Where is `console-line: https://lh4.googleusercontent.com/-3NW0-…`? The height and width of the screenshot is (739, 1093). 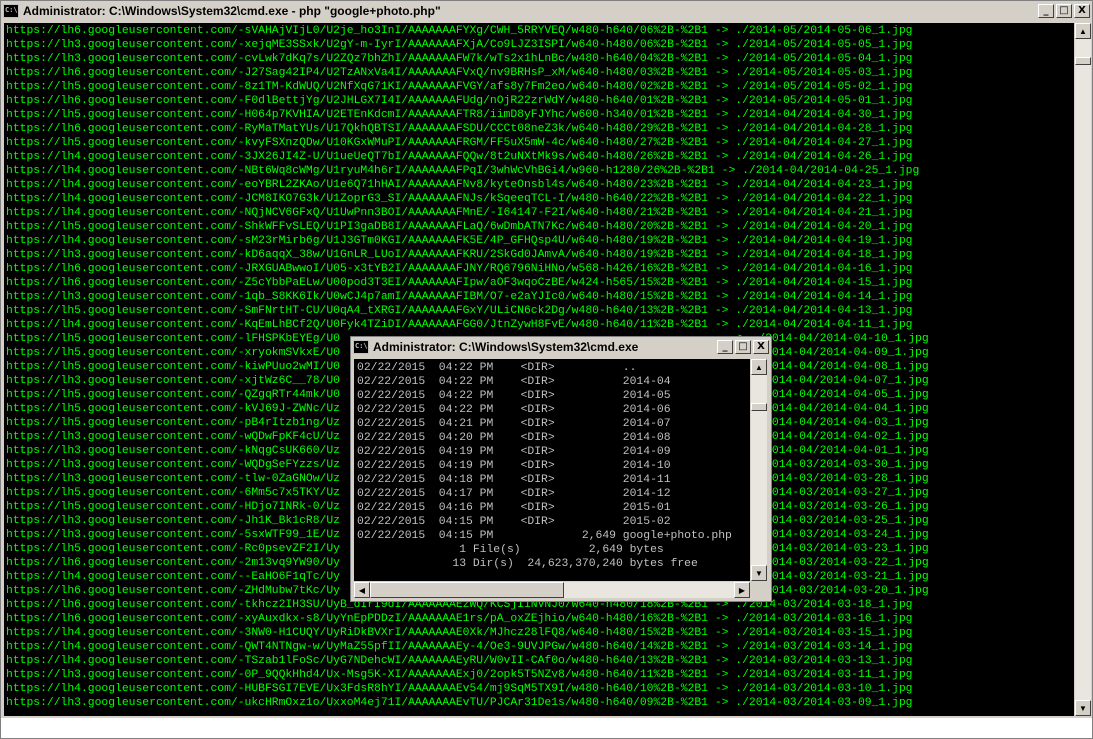 console-line: https://lh4.googleusercontent.com/-3NW0-… is located at coordinates (459, 633).